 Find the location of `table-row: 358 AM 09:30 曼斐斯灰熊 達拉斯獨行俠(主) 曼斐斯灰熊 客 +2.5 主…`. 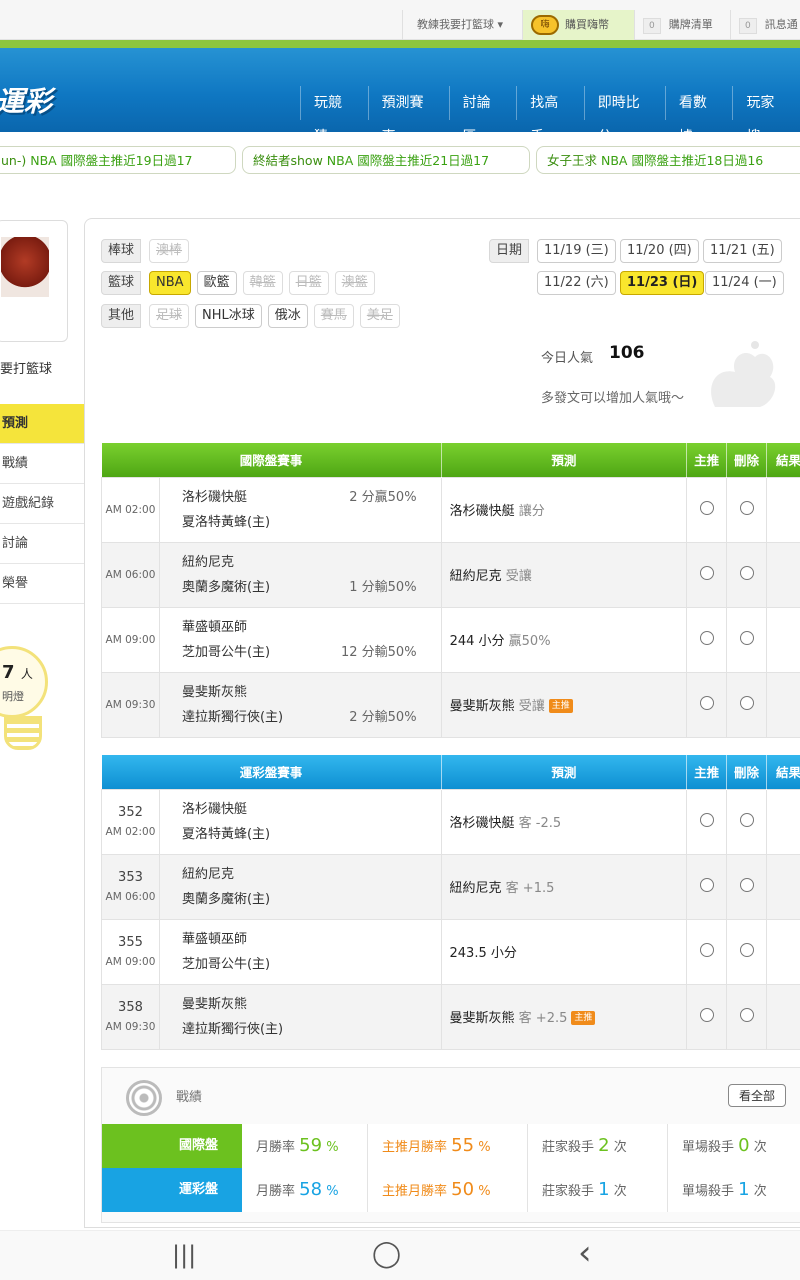

table-row: 358 AM 09:30 曼斐斯灰熊 達拉斯獨行俠(主) 曼斐斯灰熊 客 +2.5 主… is located at coordinates (450, 1016).